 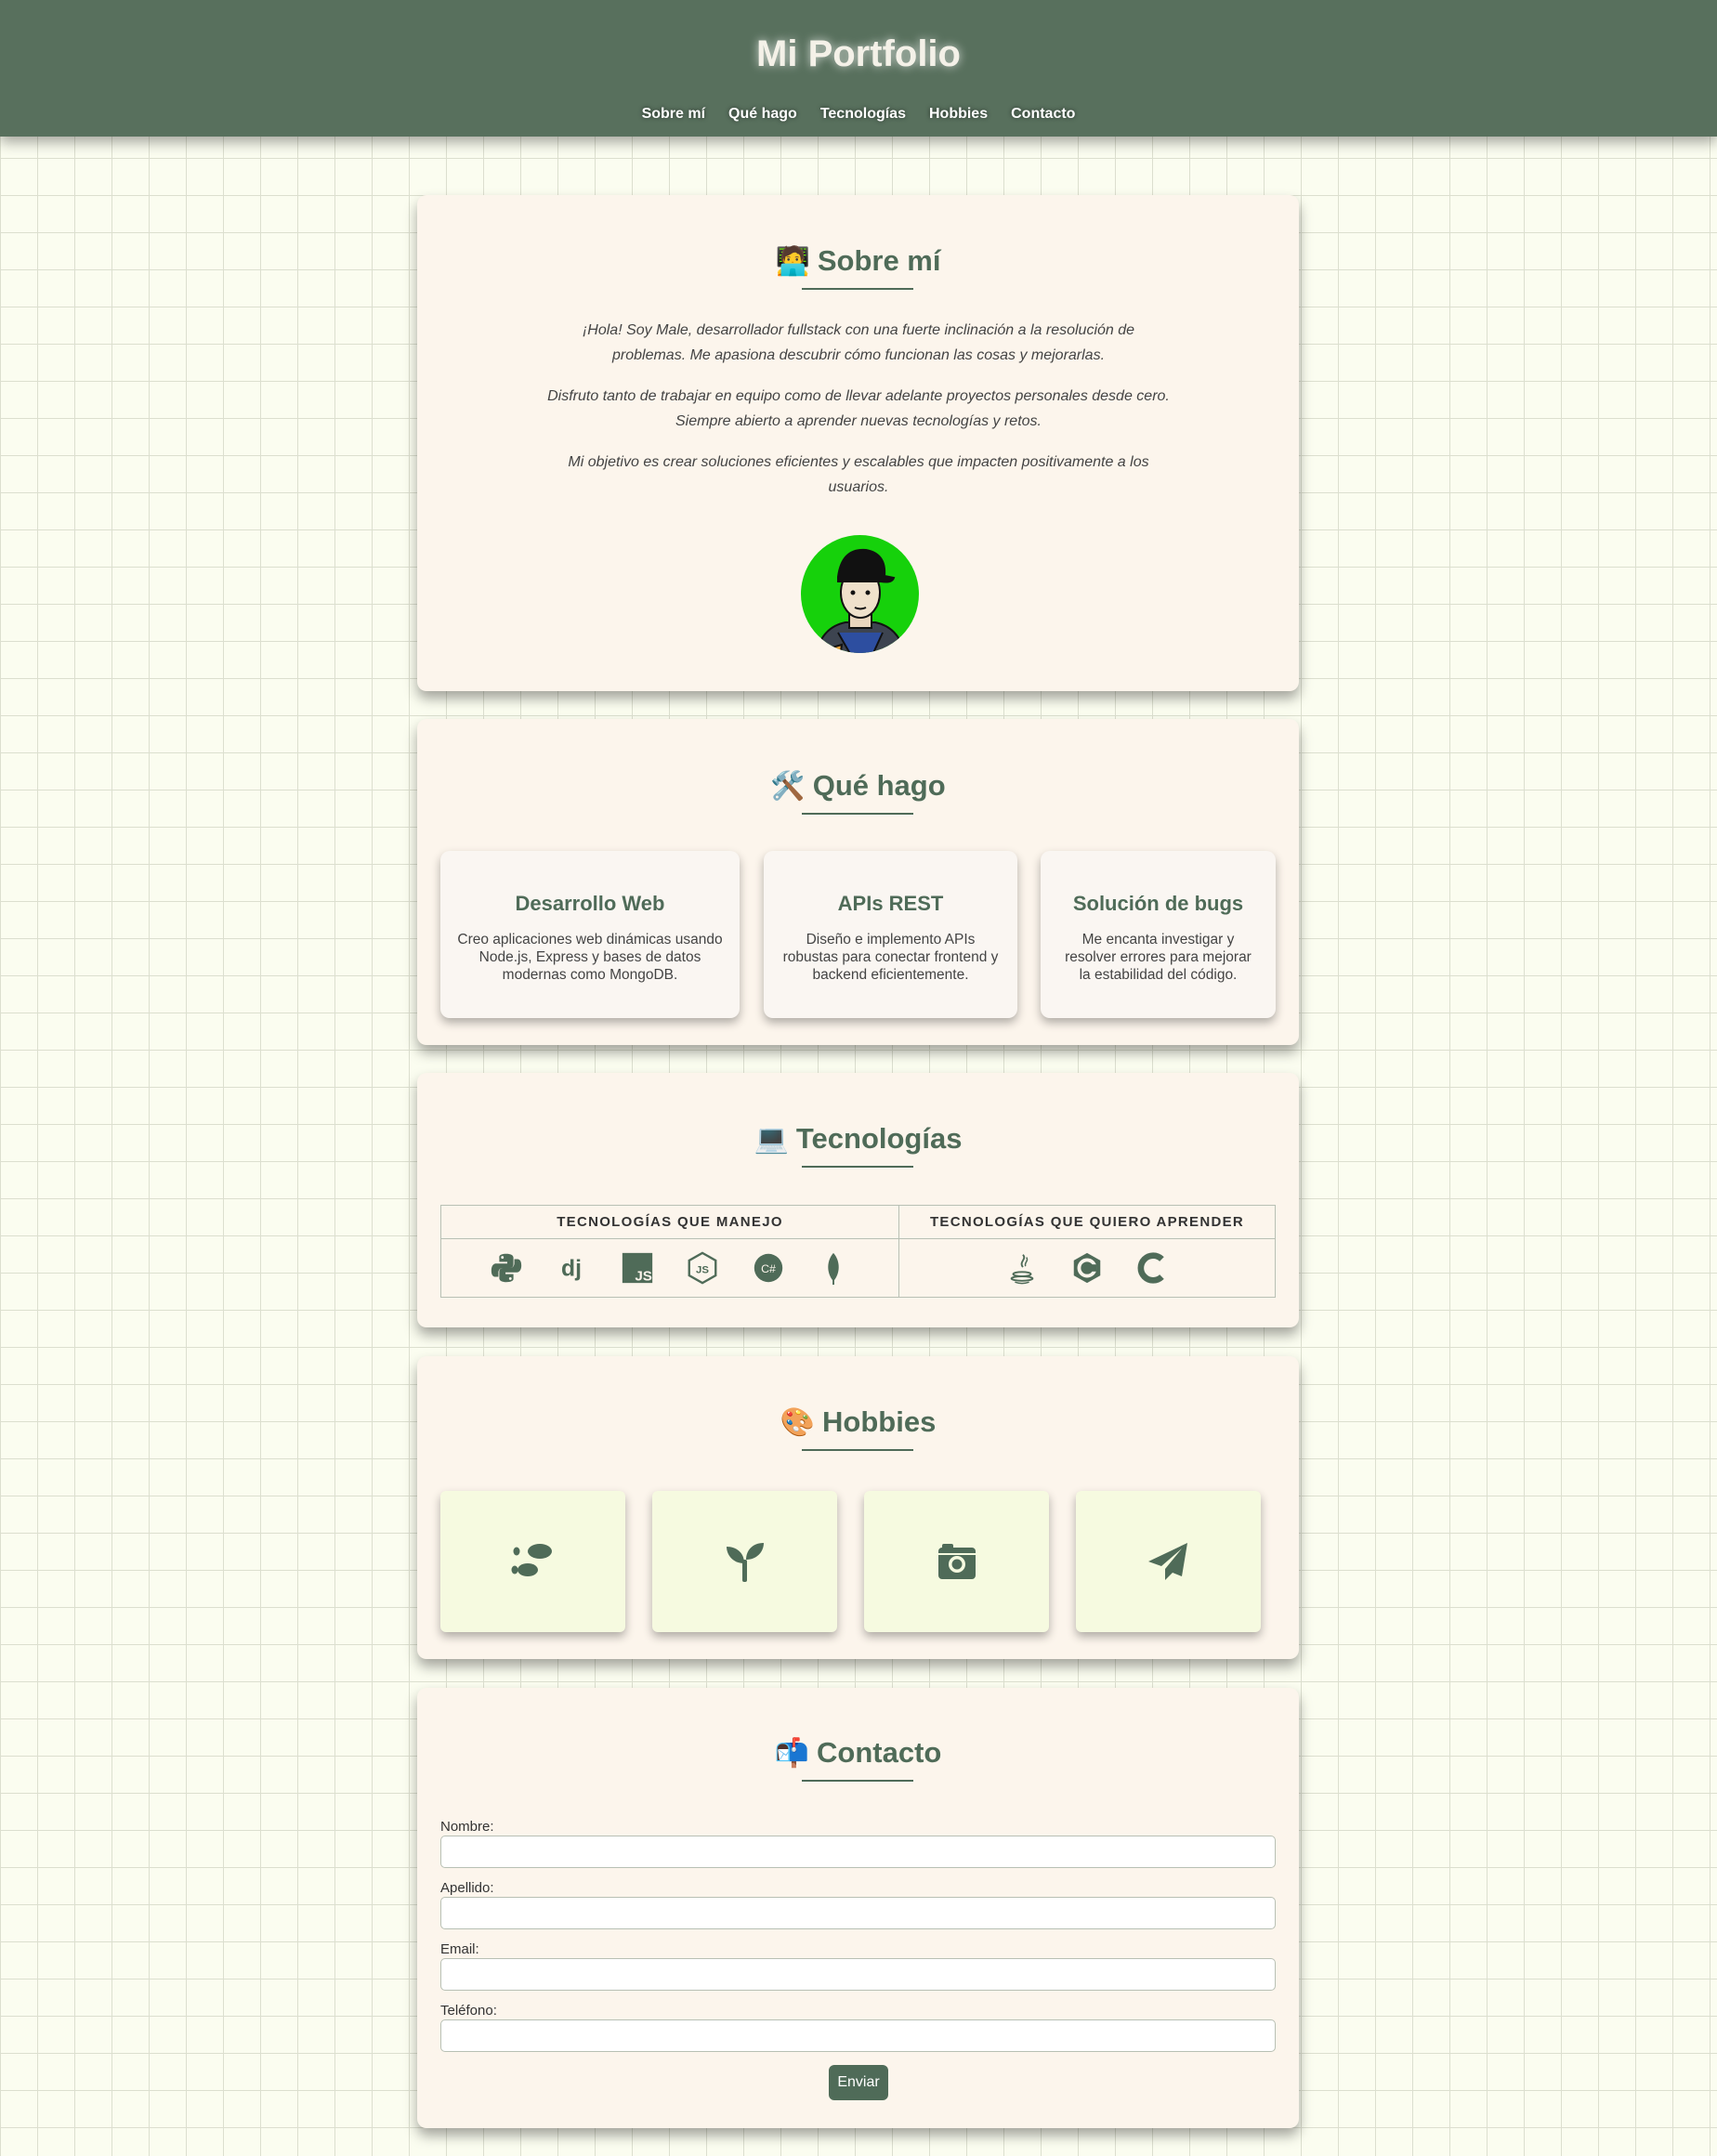 I want to click on service-title: Desarrollo Web, so click(x=590, y=903).